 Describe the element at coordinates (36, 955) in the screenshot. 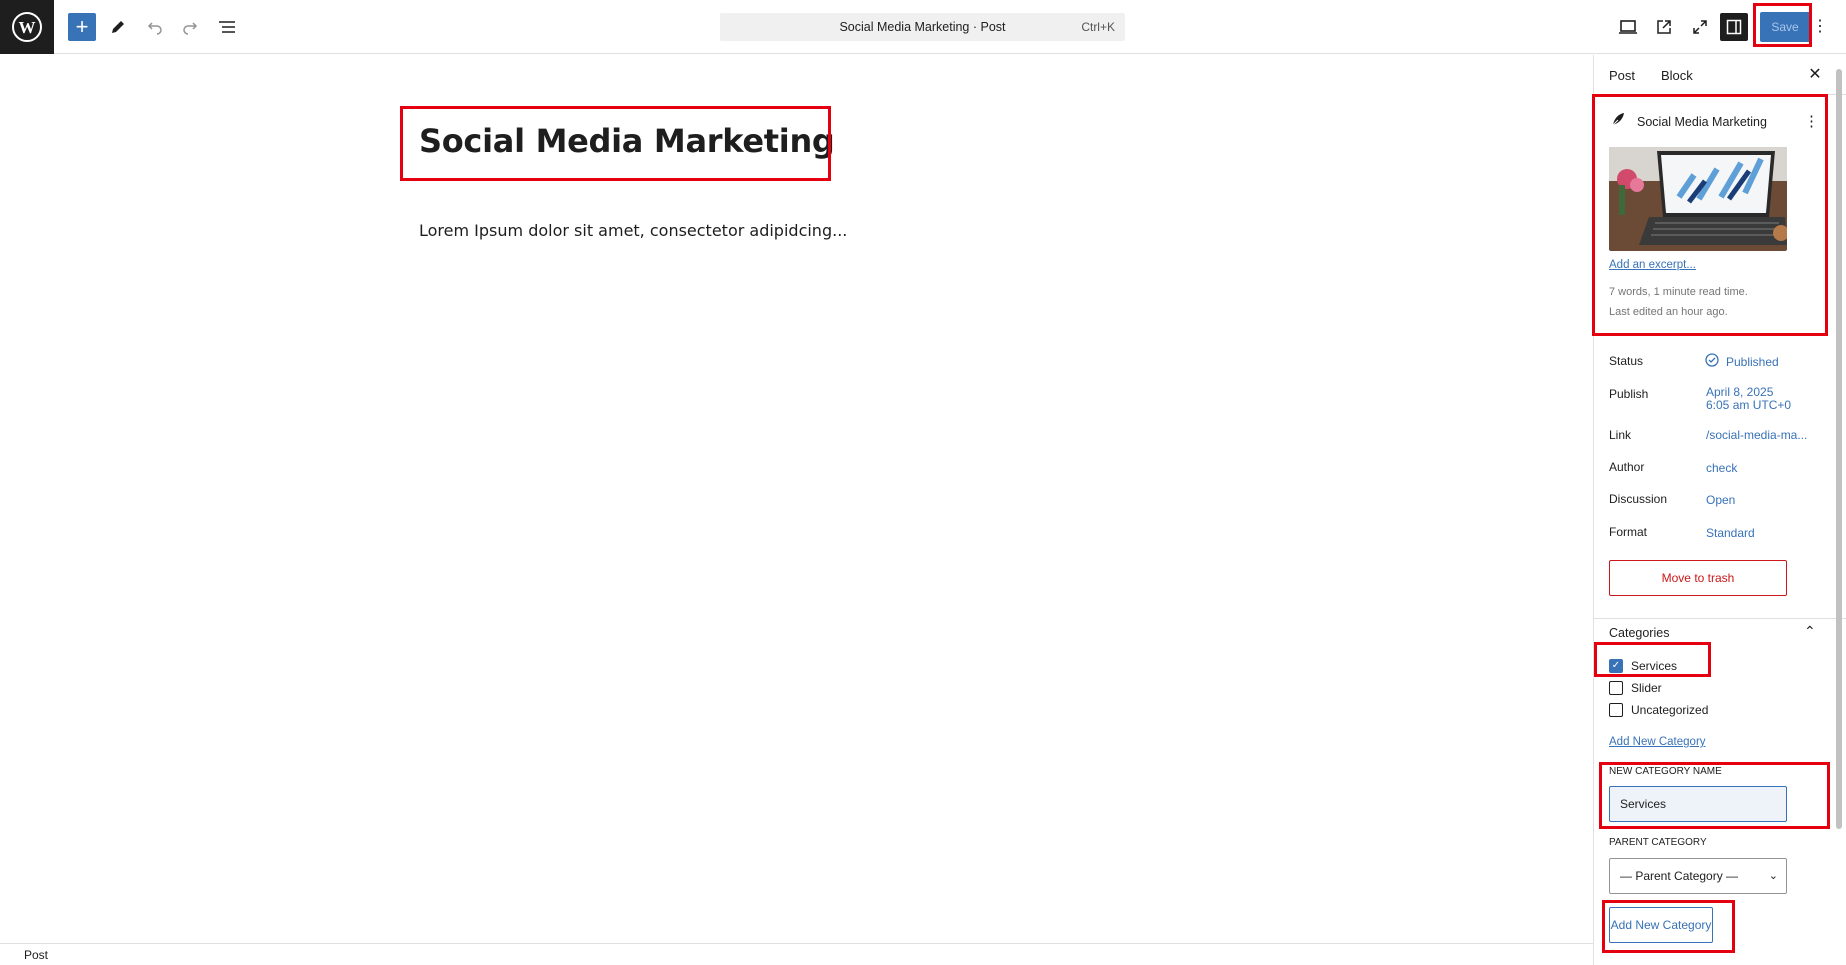

I see `breadcrumb: Post` at that location.